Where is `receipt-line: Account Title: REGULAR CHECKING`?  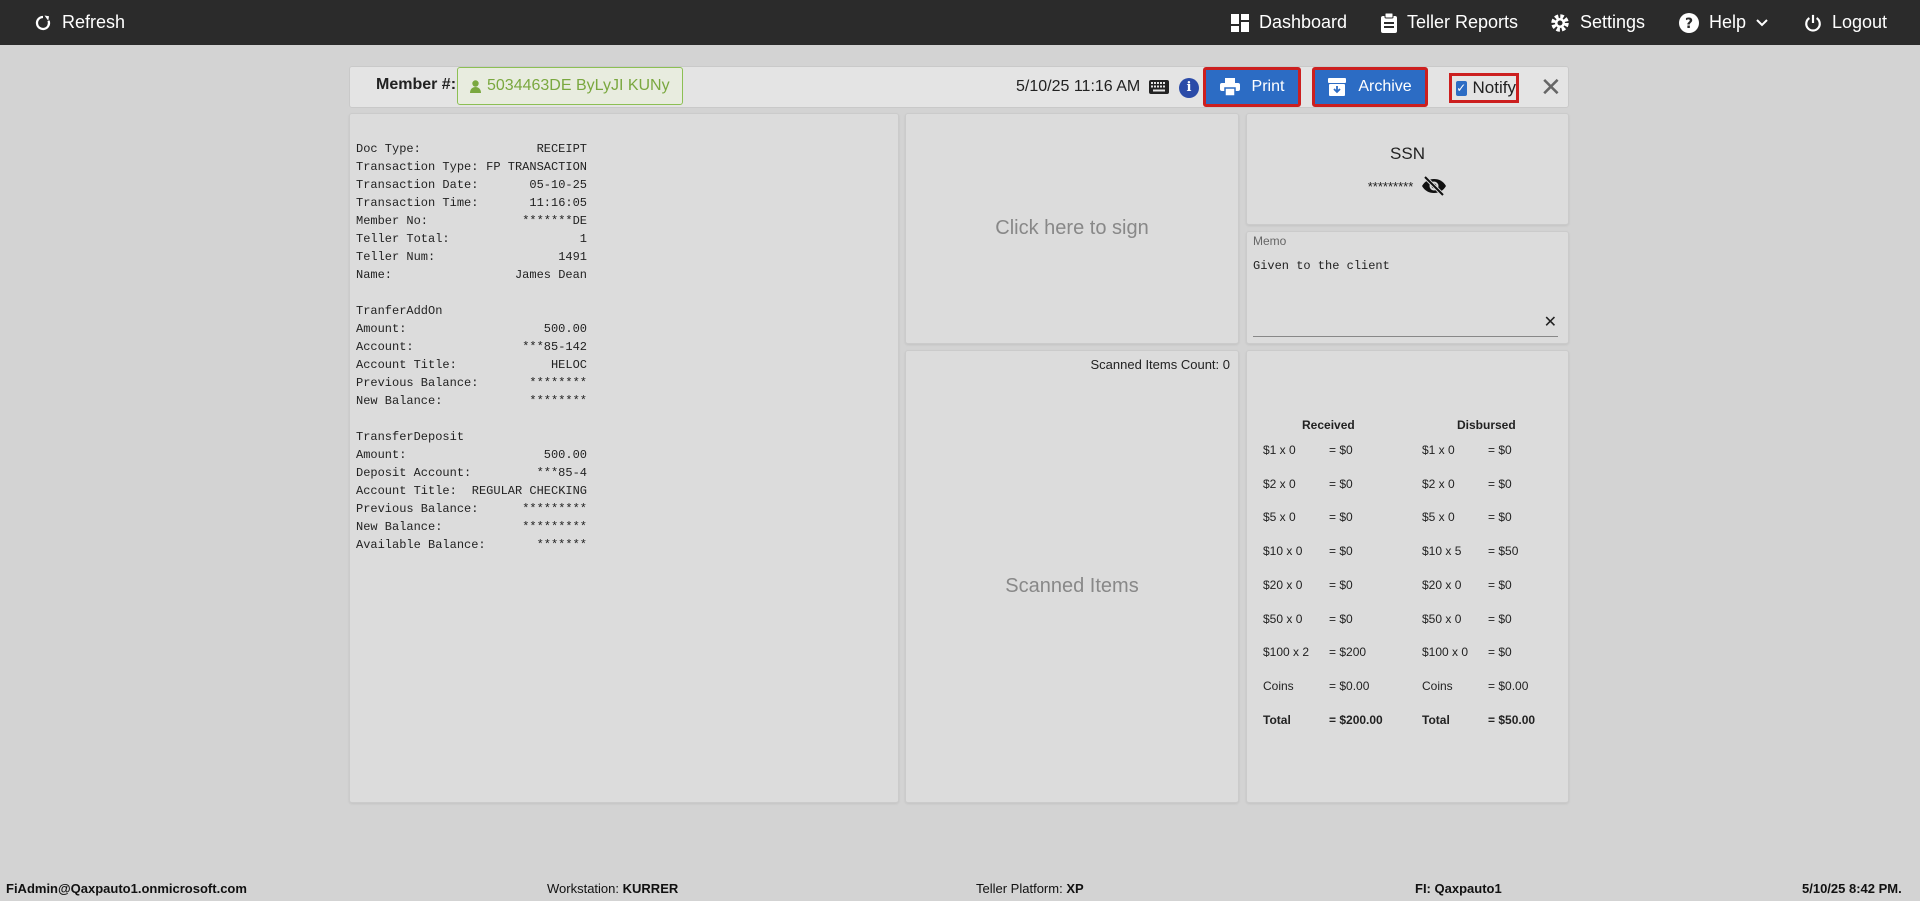 receipt-line: Account Title: REGULAR CHECKING is located at coordinates (471, 491).